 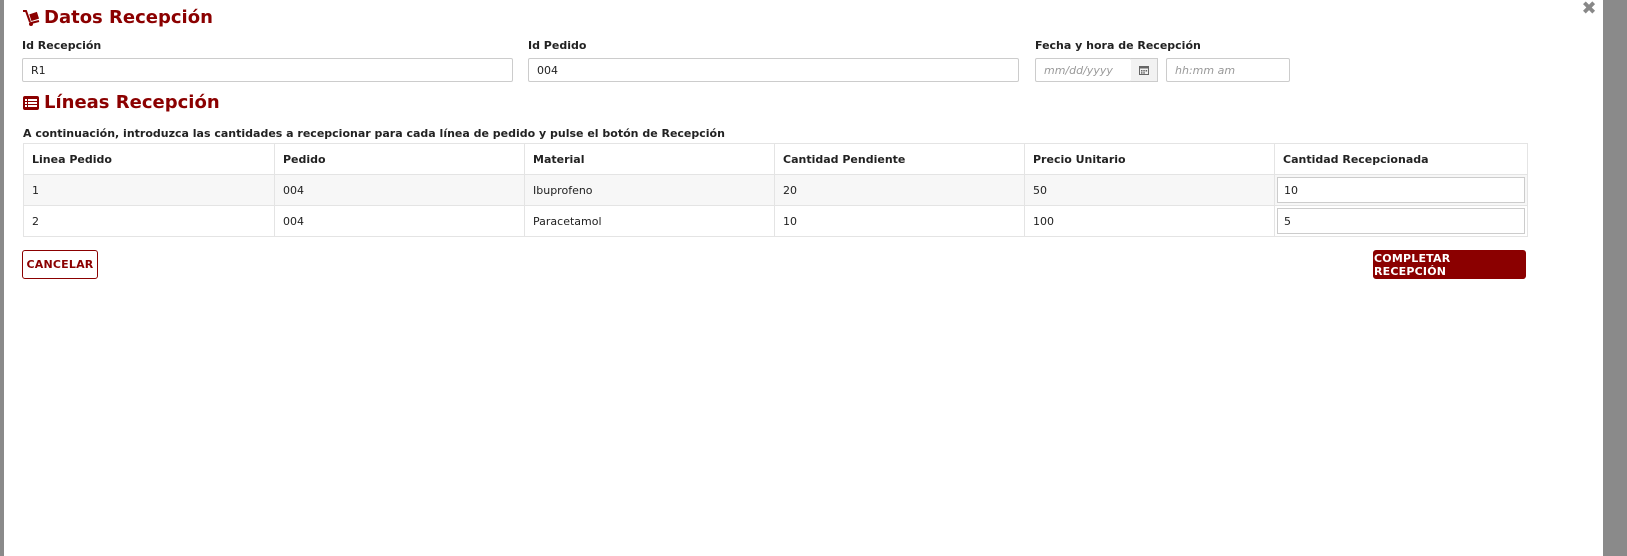 What do you see at coordinates (899, 159) in the screenshot?
I see `col-cantidad-pendiente: Cantidad Pendiente` at bounding box center [899, 159].